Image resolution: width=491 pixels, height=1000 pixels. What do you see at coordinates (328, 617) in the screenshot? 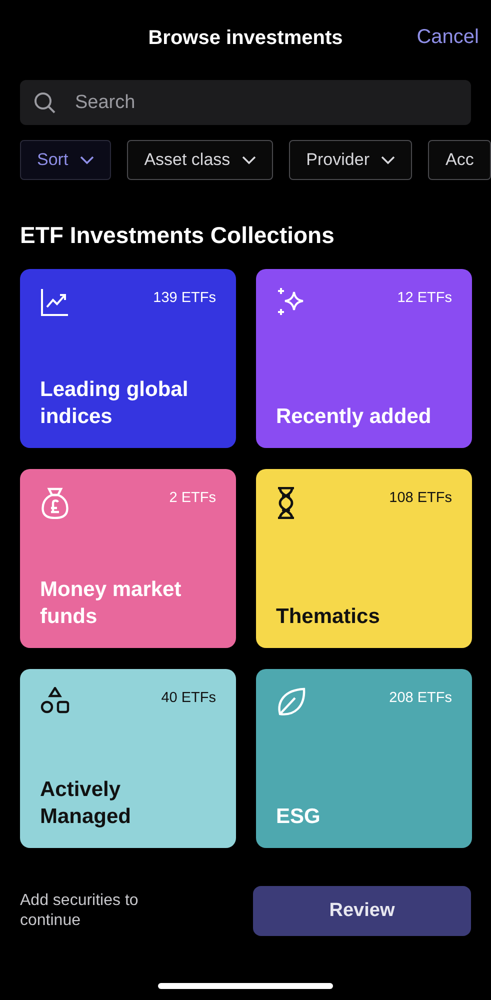
I see `collection-title: Thematics` at bounding box center [328, 617].